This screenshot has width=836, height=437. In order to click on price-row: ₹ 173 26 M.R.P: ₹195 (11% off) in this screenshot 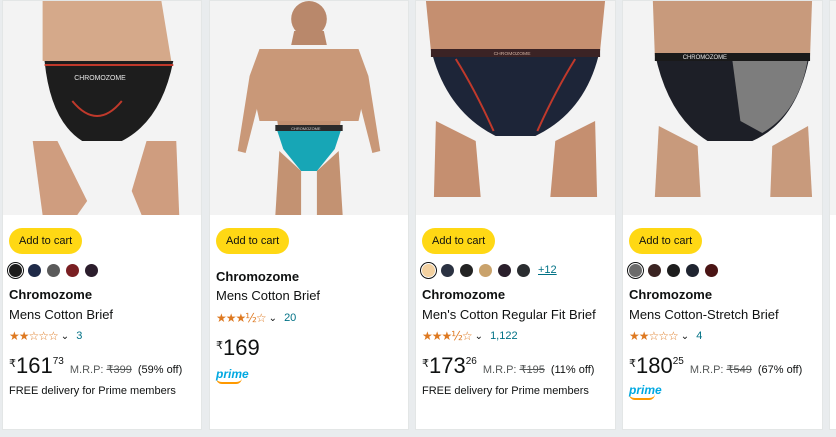, I will do `click(508, 366)`.